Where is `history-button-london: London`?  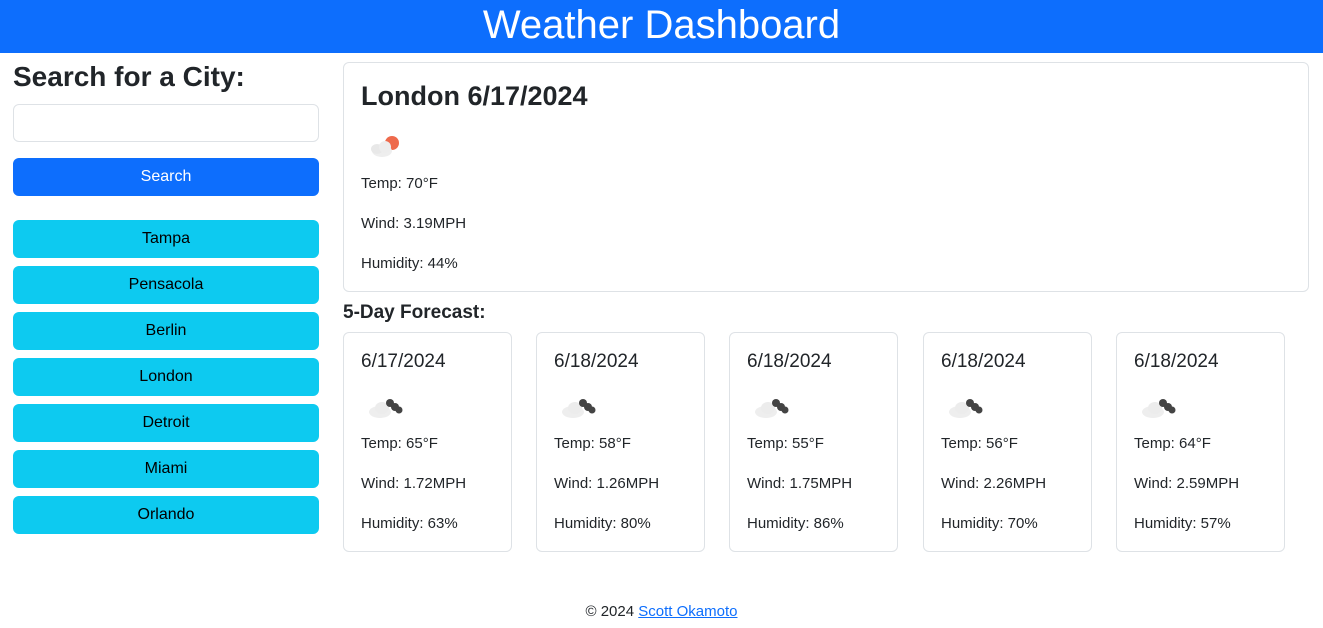 history-button-london: London is located at coordinates (166, 377).